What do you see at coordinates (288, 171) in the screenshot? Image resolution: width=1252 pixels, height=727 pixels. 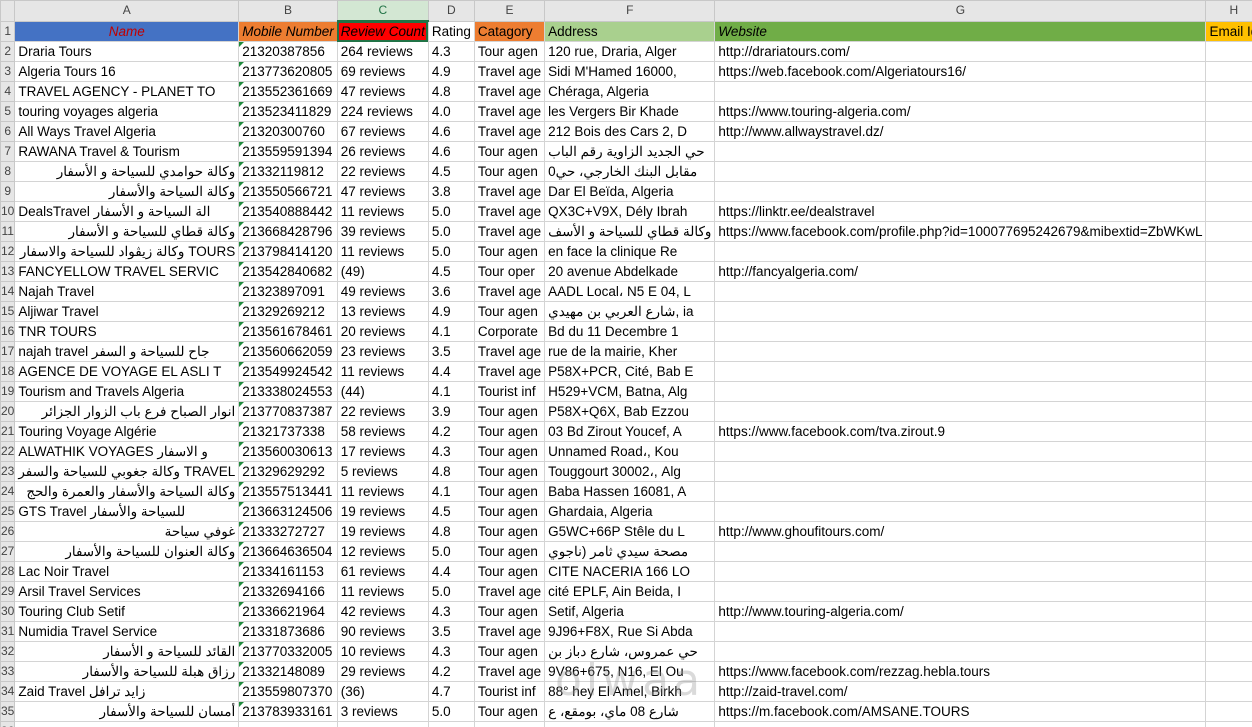 I see `mobile-cell: 21332119812` at bounding box center [288, 171].